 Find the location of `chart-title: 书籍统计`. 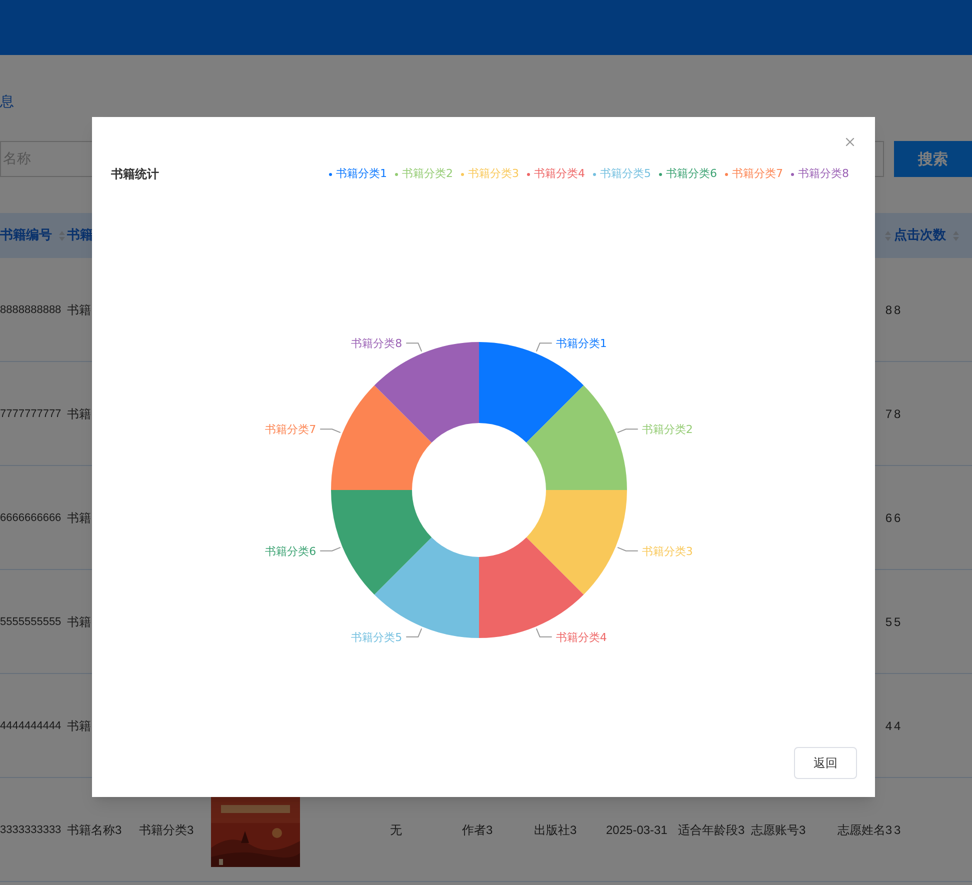

chart-title: 书籍统计 is located at coordinates (135, 174).